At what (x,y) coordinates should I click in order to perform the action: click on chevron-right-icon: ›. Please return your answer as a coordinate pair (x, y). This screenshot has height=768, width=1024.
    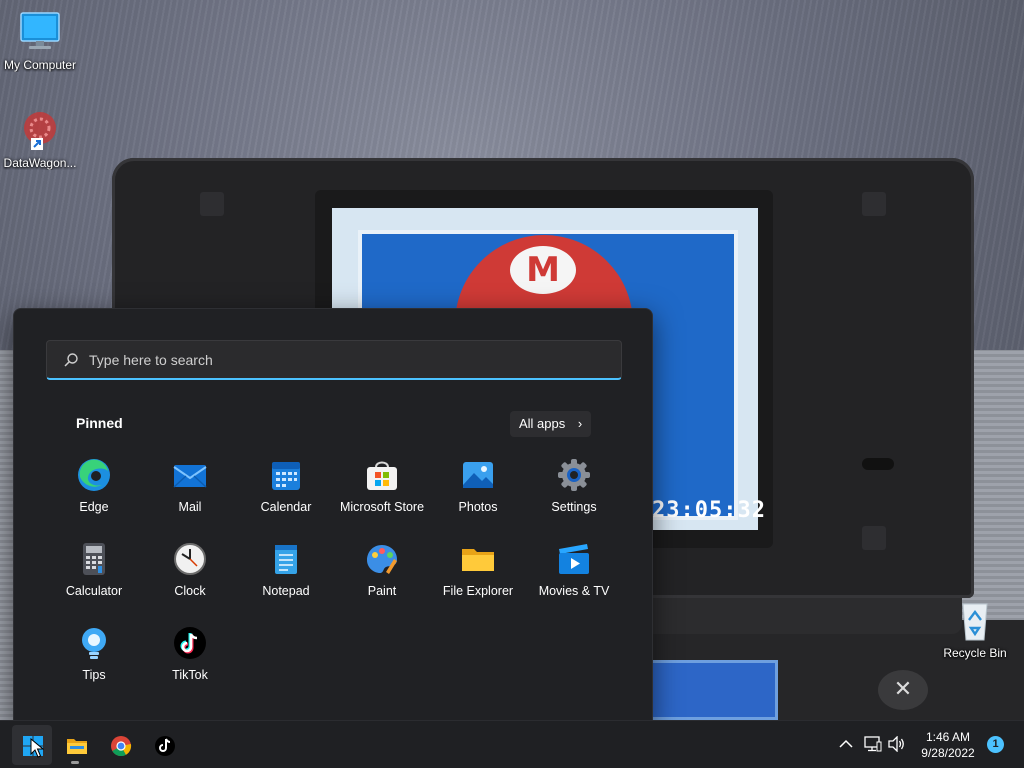
    Looking at the image, I should click on (580, 423).